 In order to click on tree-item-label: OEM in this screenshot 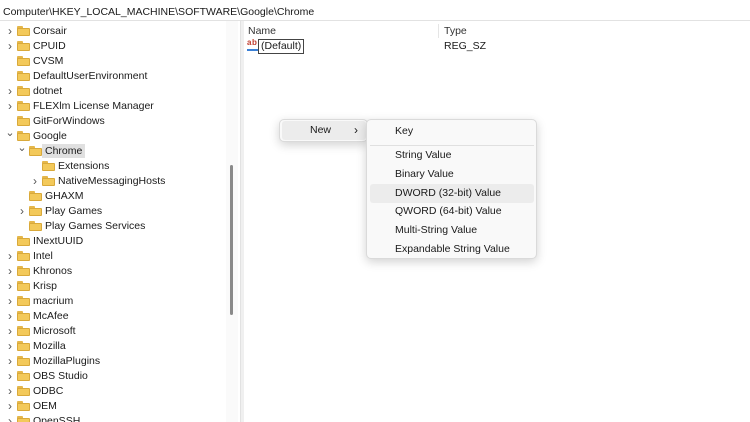, I will do `click(45, 405)`.